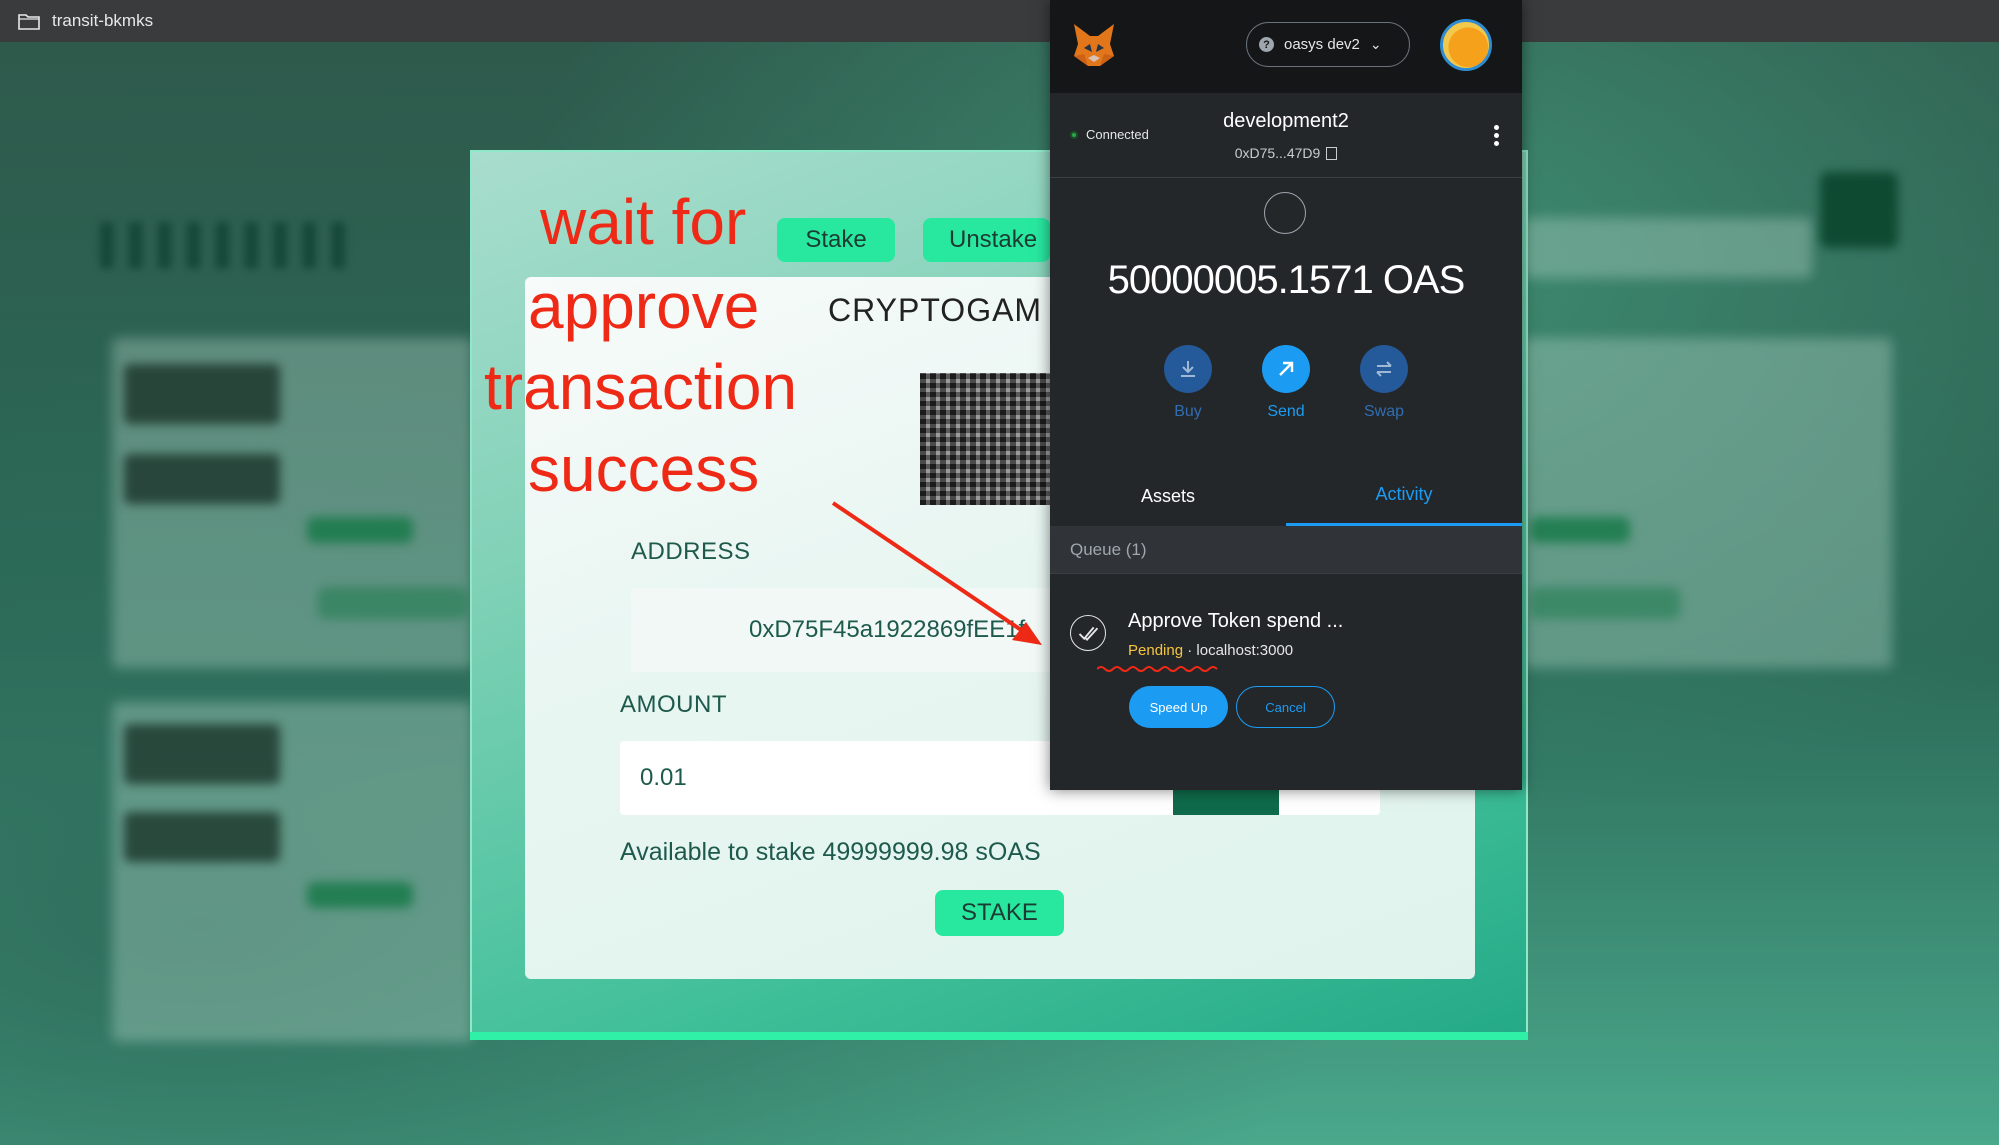 This screenshot has height=1145, width=1999. What do you see at coordinates (1178, 707) in the screenshot?
I see `speed-up-button: Speed Up` at bounding box center [1178, 707].